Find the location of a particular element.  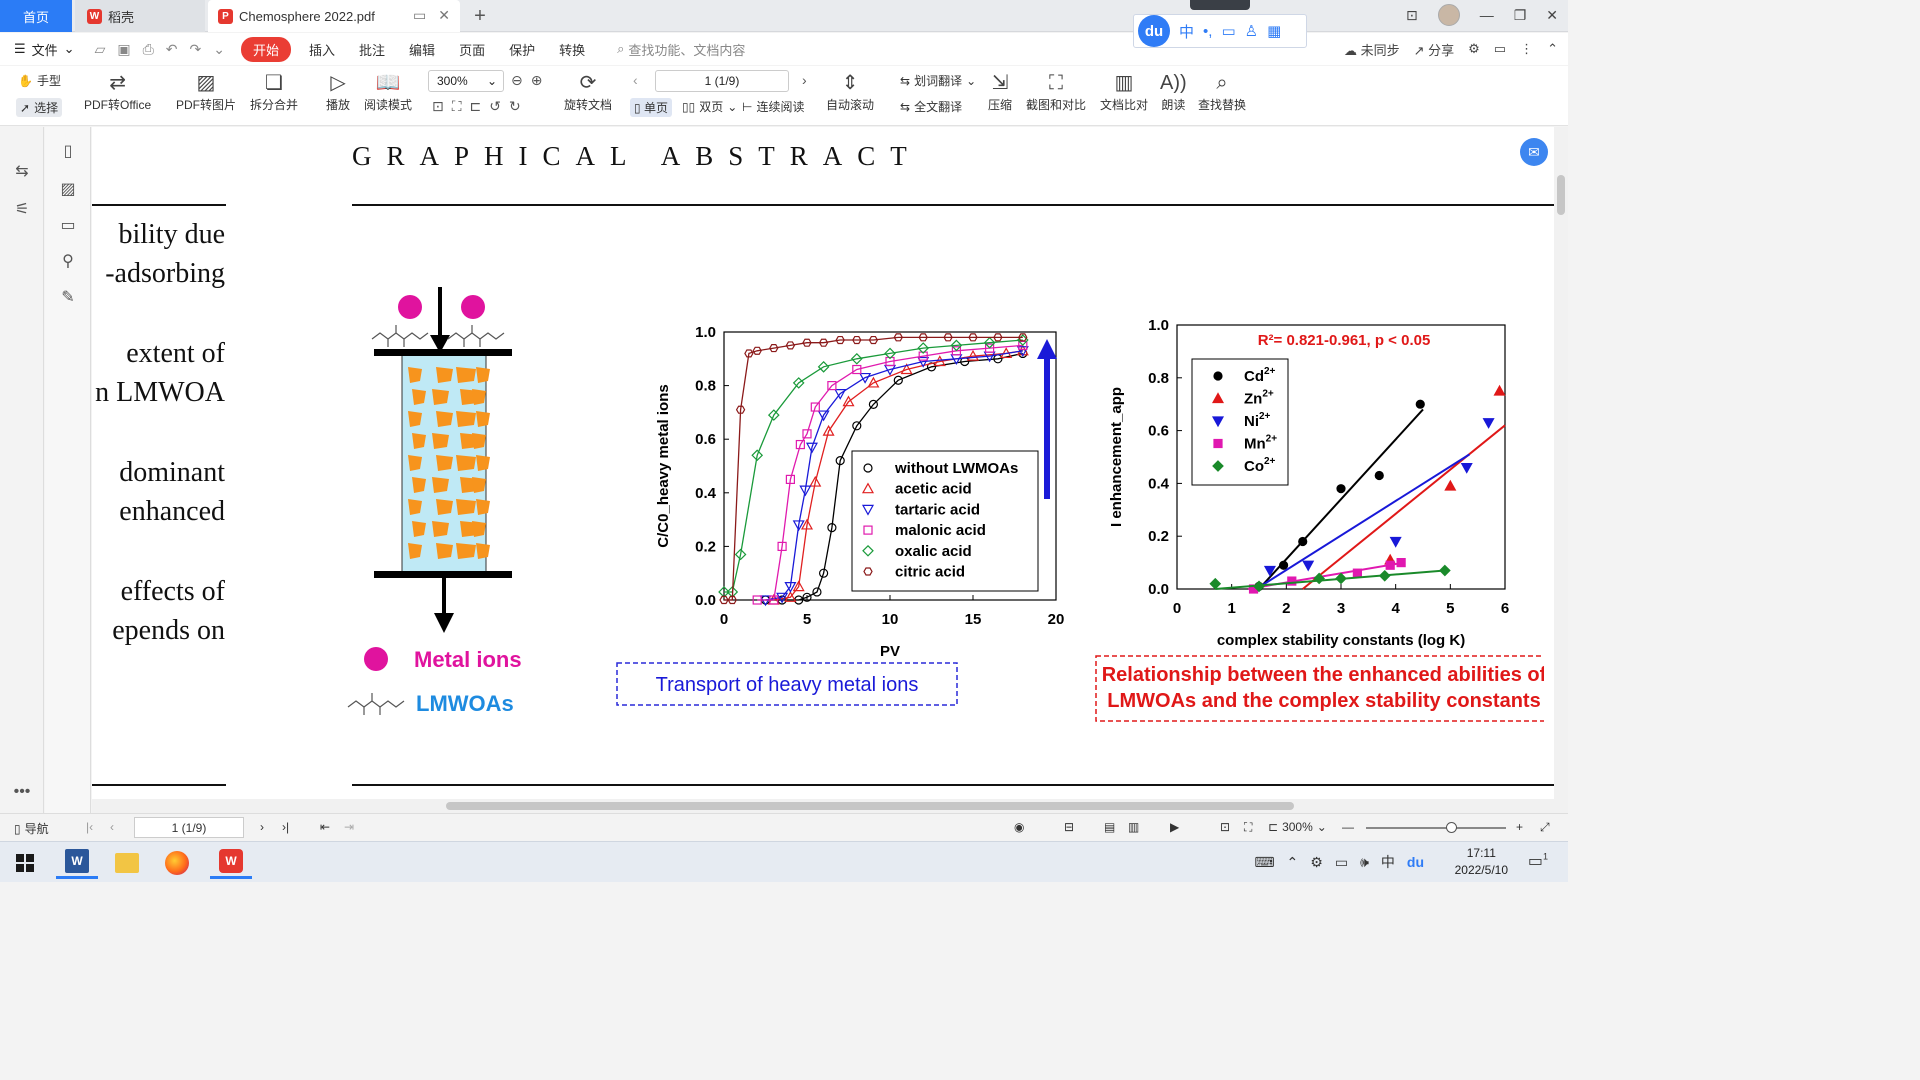

play-button: ▶ is located at coordinates (1174, 827).